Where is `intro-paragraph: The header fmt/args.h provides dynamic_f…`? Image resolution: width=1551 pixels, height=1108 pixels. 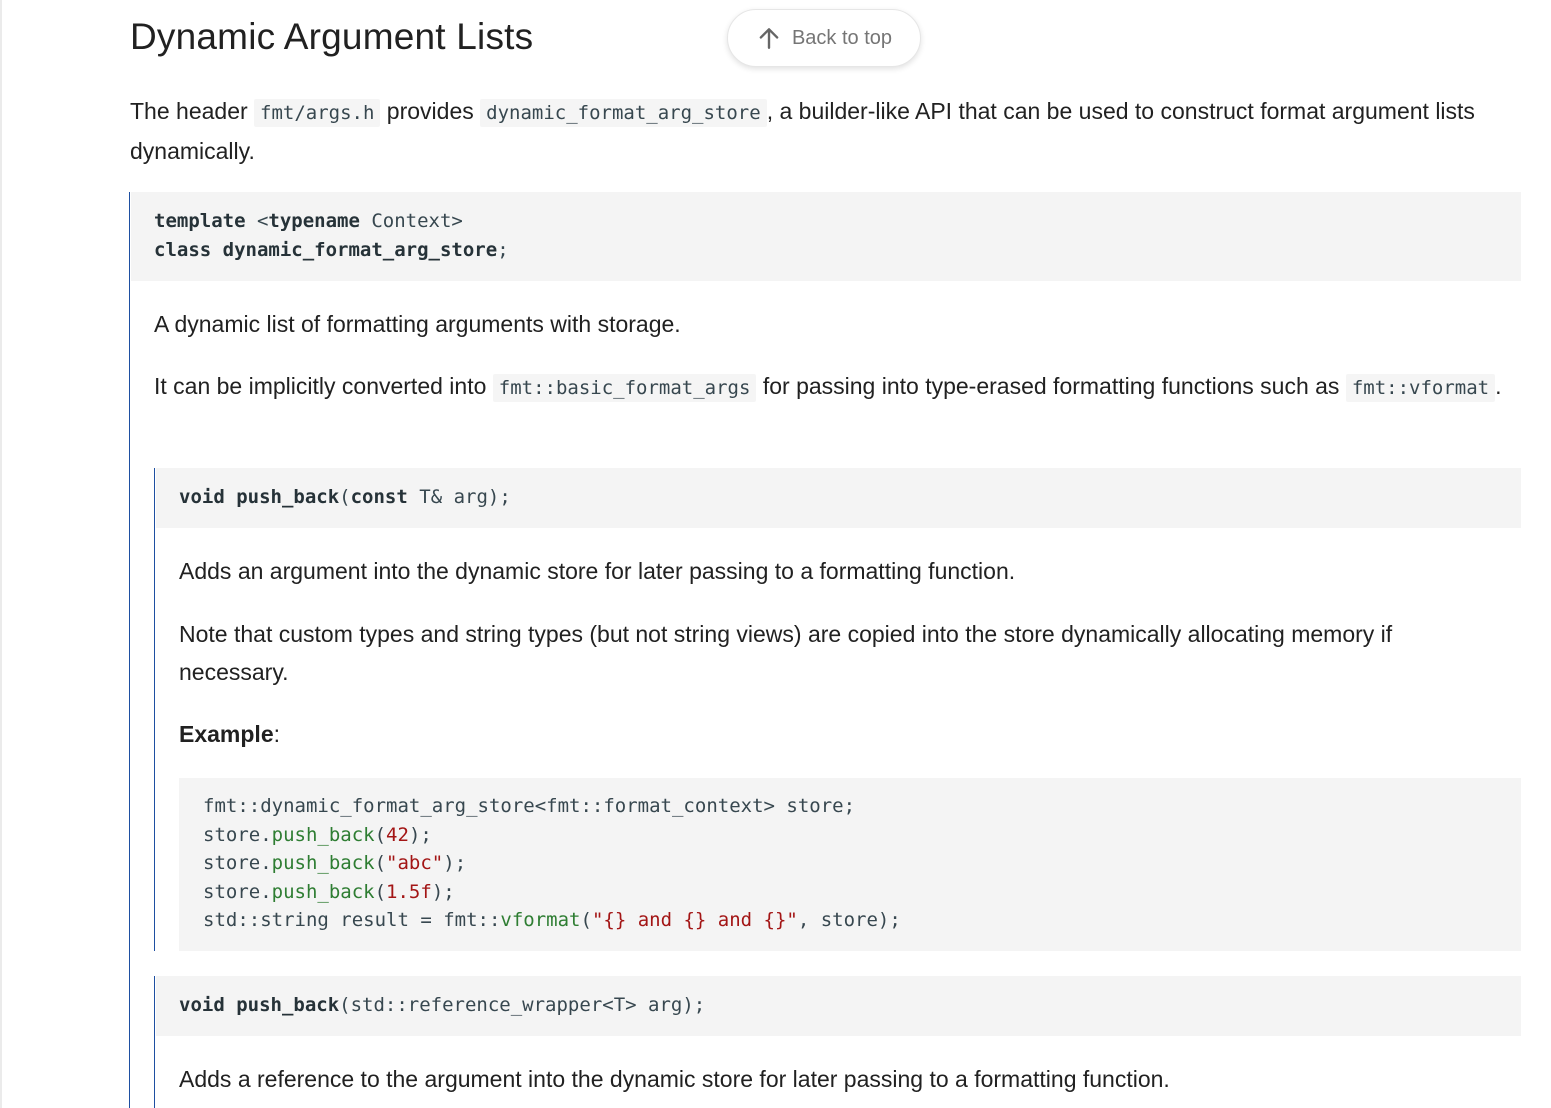
intro-paragraph: The header fmt/args.h provides dynamic_f… is located at coordinates (820, 131).